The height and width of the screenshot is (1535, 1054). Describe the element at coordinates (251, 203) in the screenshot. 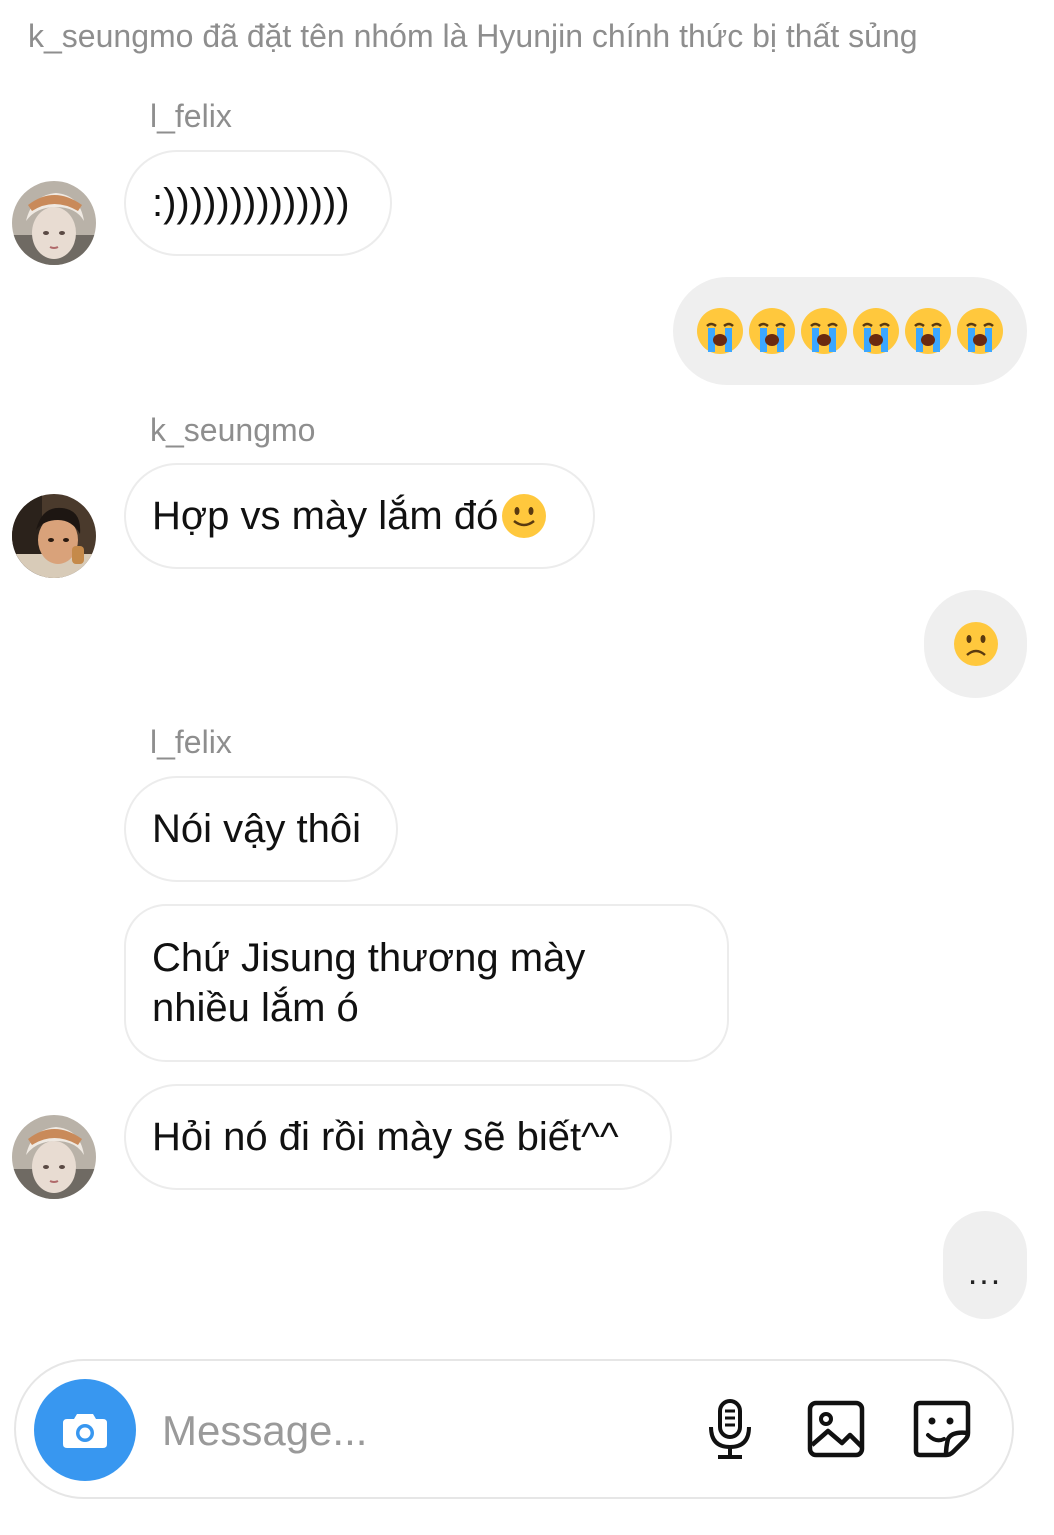

I see `message-text: :))))))))))))))` at that location.